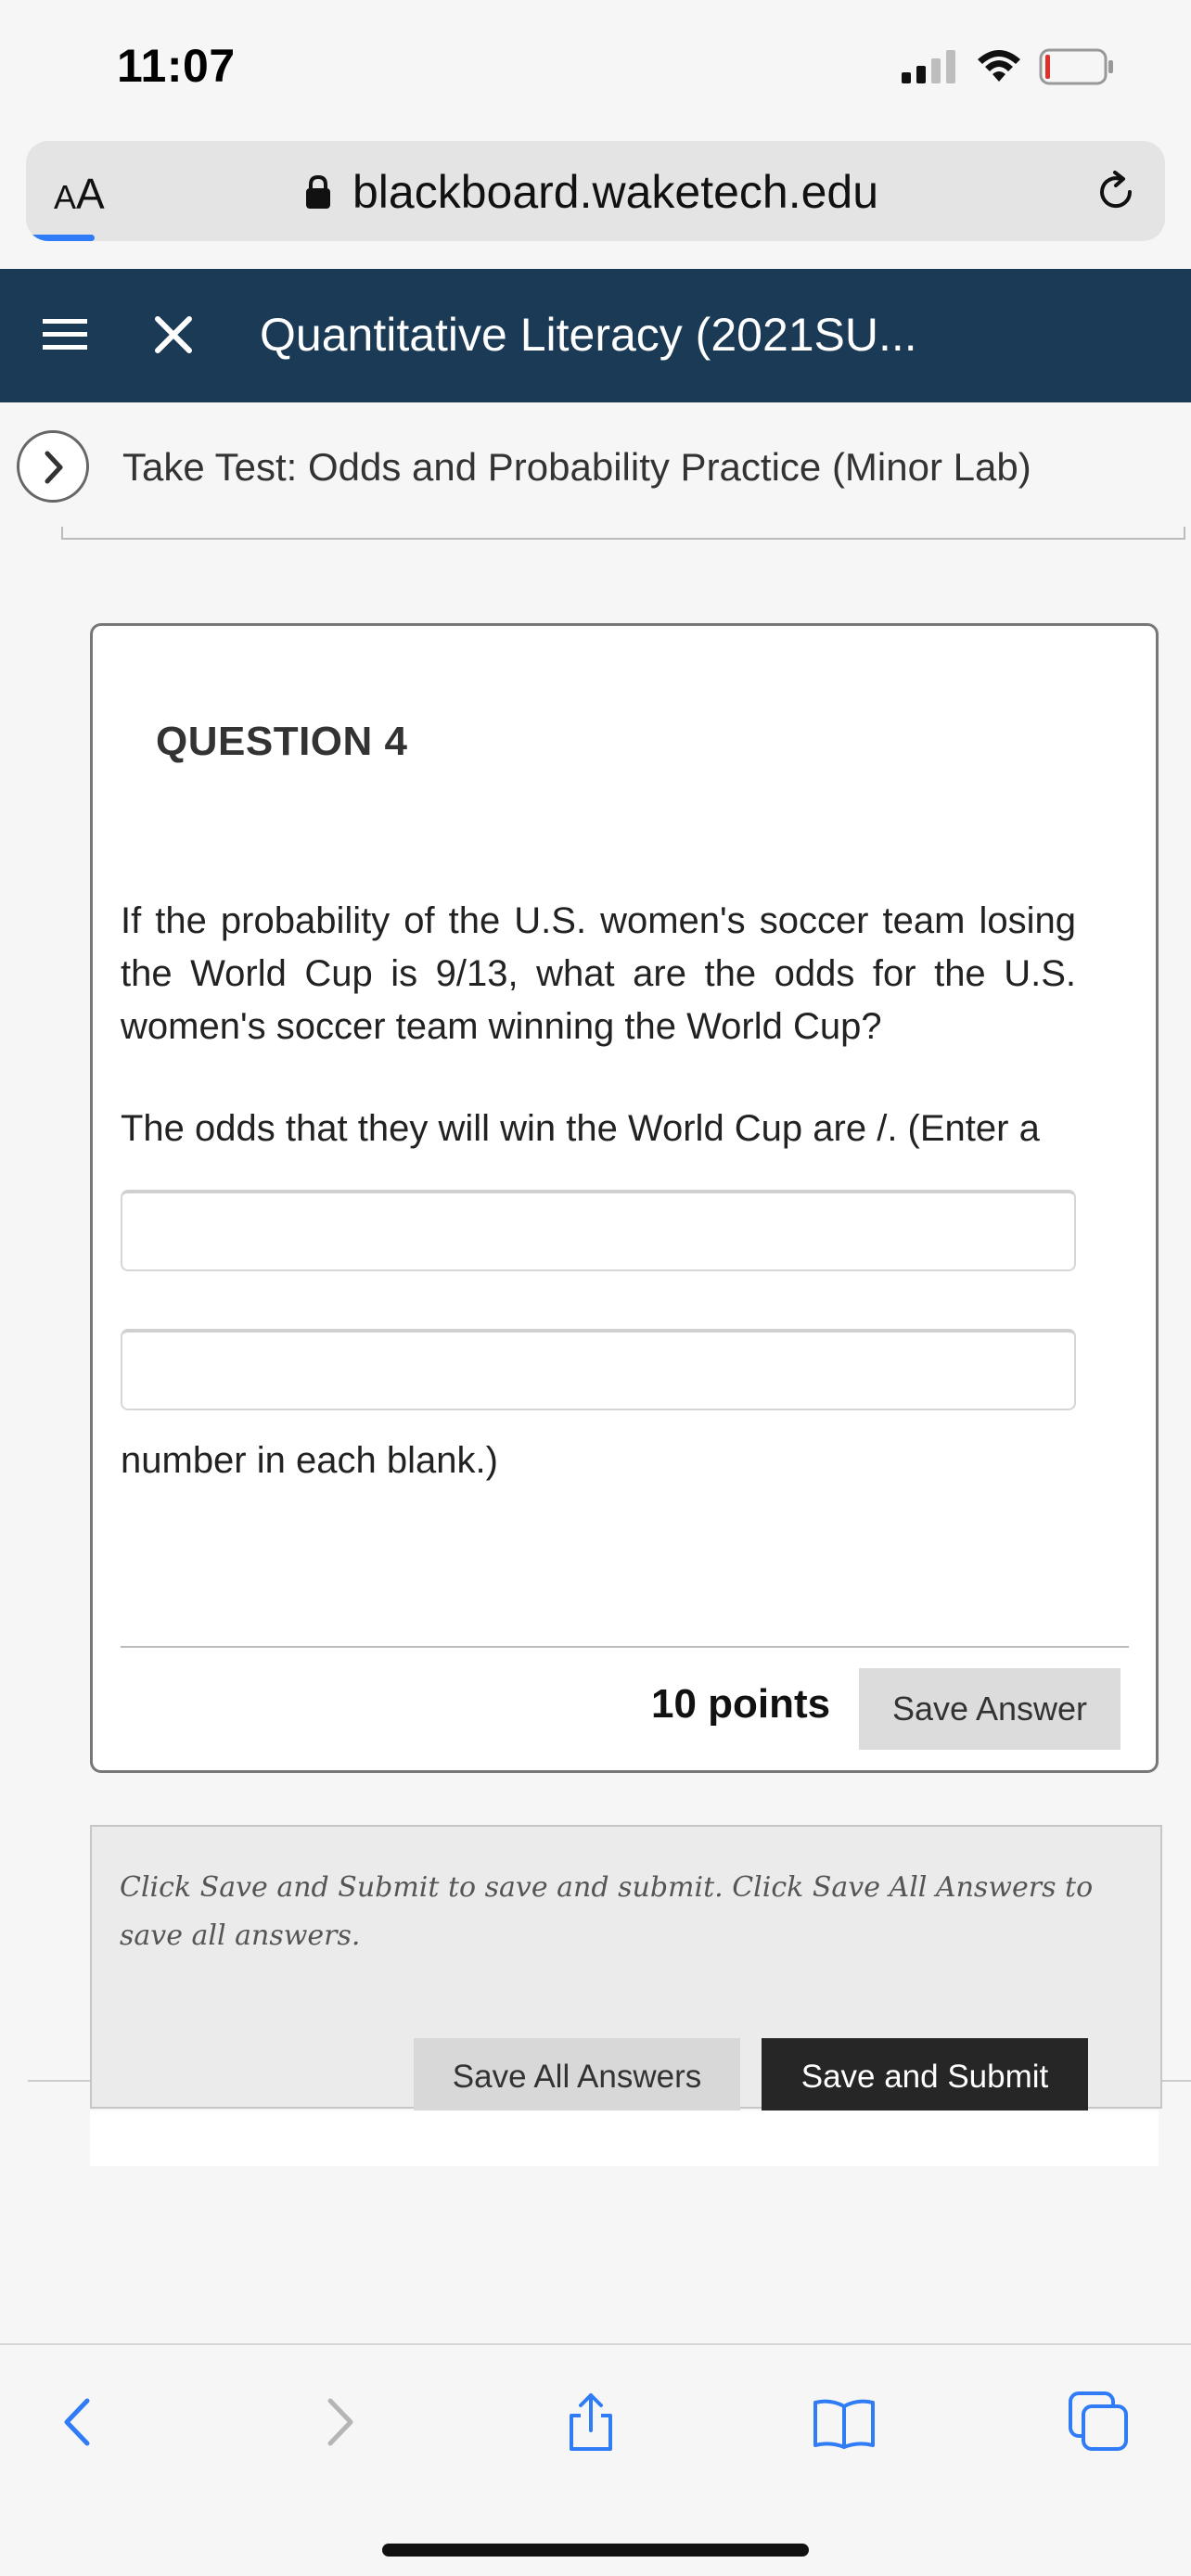 The image size is (1191, 2576). What do you see at coordinates (595, 2460) in the screenshot?
I see `browser-toolbar` at bounding box center [595, 2460].